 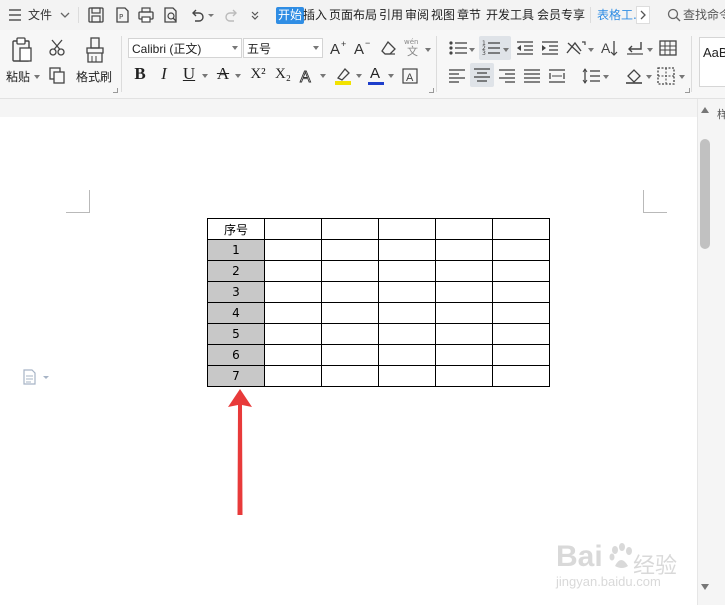 What do you see at coordinates (343, 77) in the screenshot?
I see `highlight-icon` at bounding box center [343, 77].